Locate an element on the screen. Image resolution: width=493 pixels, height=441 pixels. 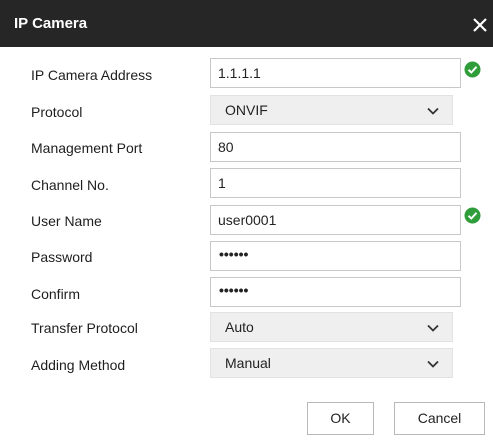
cancel-button: Cancel is located at coordinates (439, 418).